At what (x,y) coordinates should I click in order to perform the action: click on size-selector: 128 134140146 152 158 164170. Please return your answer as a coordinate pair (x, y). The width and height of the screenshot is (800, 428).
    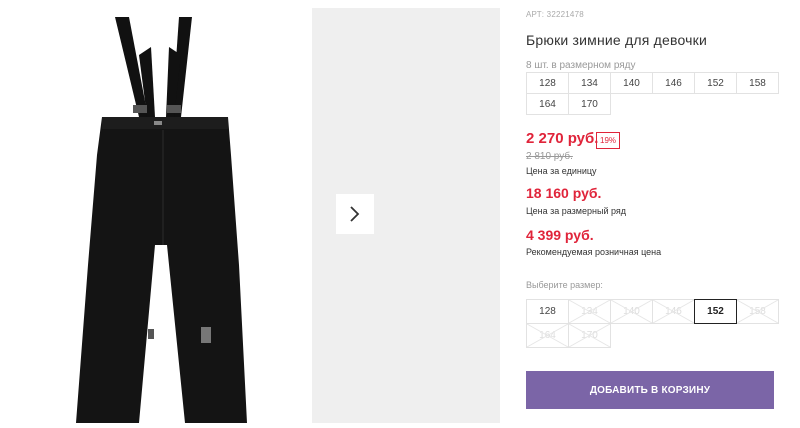
    Looking at the image, I should click on (652, 323).